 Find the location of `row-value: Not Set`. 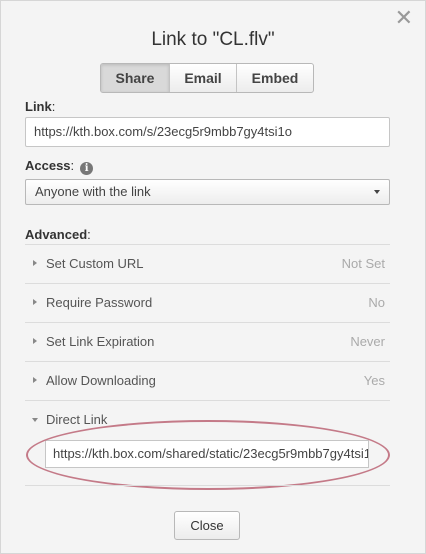

row-value: Not Set is located at coordinates (363, 263).